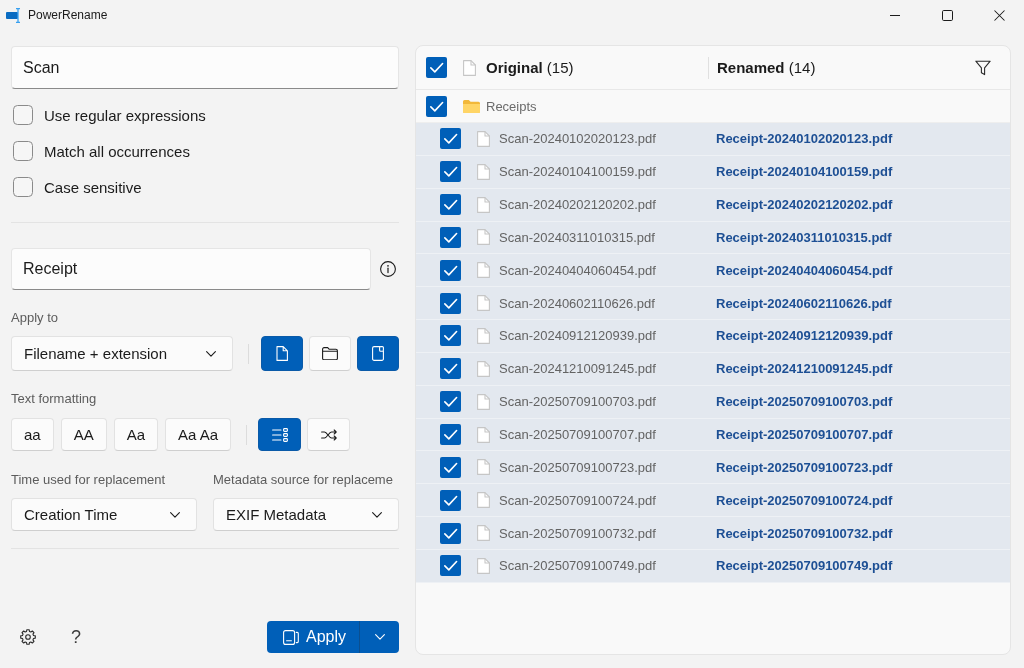  What do you see at coordinates (577, 500) in the screenshot?
I see `file-name: Scan-20250709100724.pdf` at bounding box center [577, 500].